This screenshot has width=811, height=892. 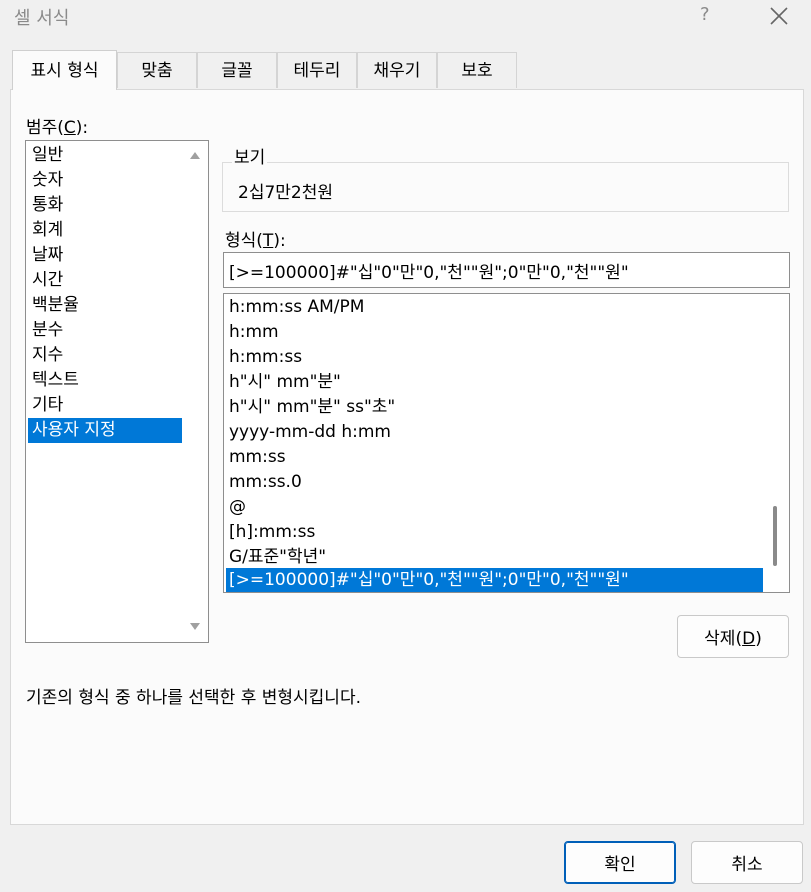 I want to click on category-item-scientific: 지수, so click(x=105, y=355).